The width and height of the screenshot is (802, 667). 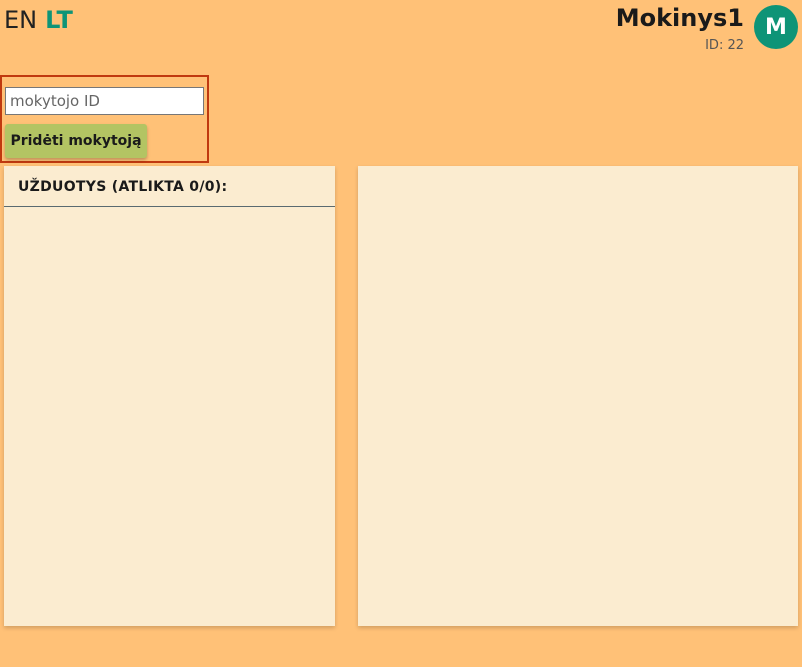 I want to click on avatar: M, so click(x=776, y=27).